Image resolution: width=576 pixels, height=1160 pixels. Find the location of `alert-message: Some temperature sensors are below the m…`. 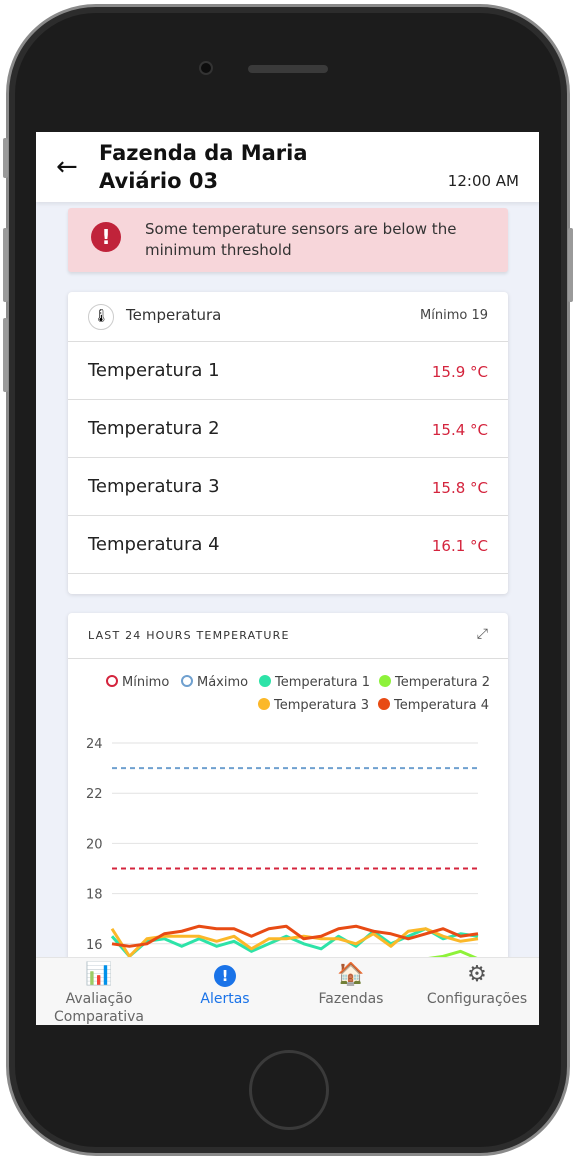

alert-message: Some temperature sensors are below the m… is located at coordinates (301, 239).